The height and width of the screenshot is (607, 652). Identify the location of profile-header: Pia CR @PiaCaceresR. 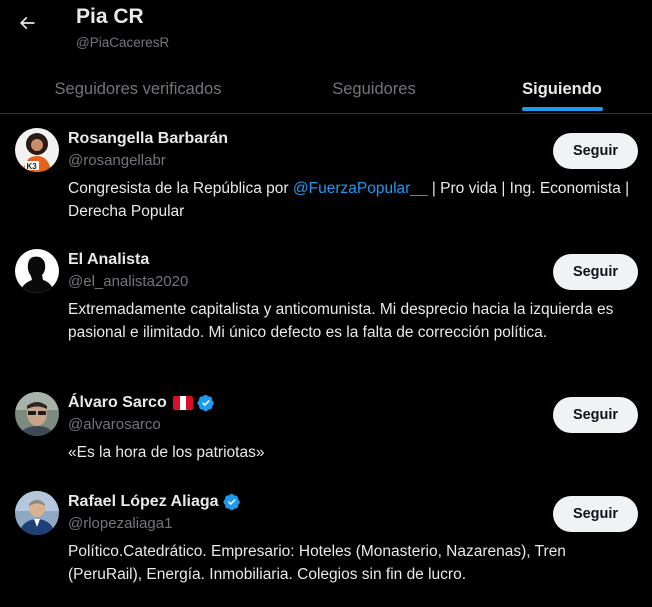
(326, 32).